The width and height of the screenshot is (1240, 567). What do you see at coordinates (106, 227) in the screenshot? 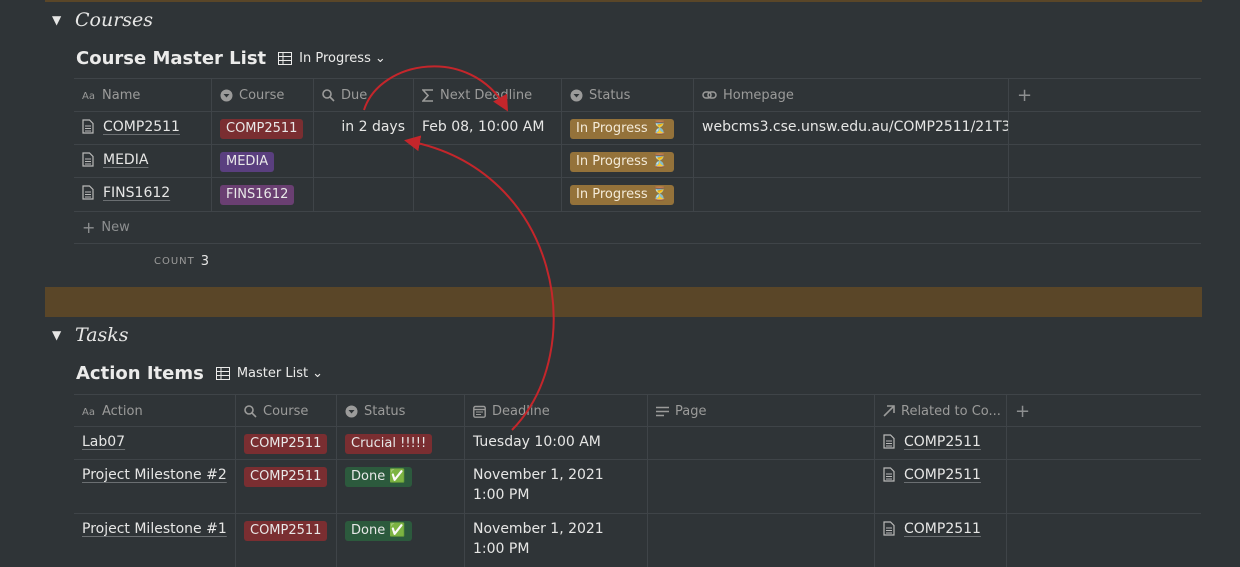
I see `add-new-row-button: + New` at bounding box center [106, 227].